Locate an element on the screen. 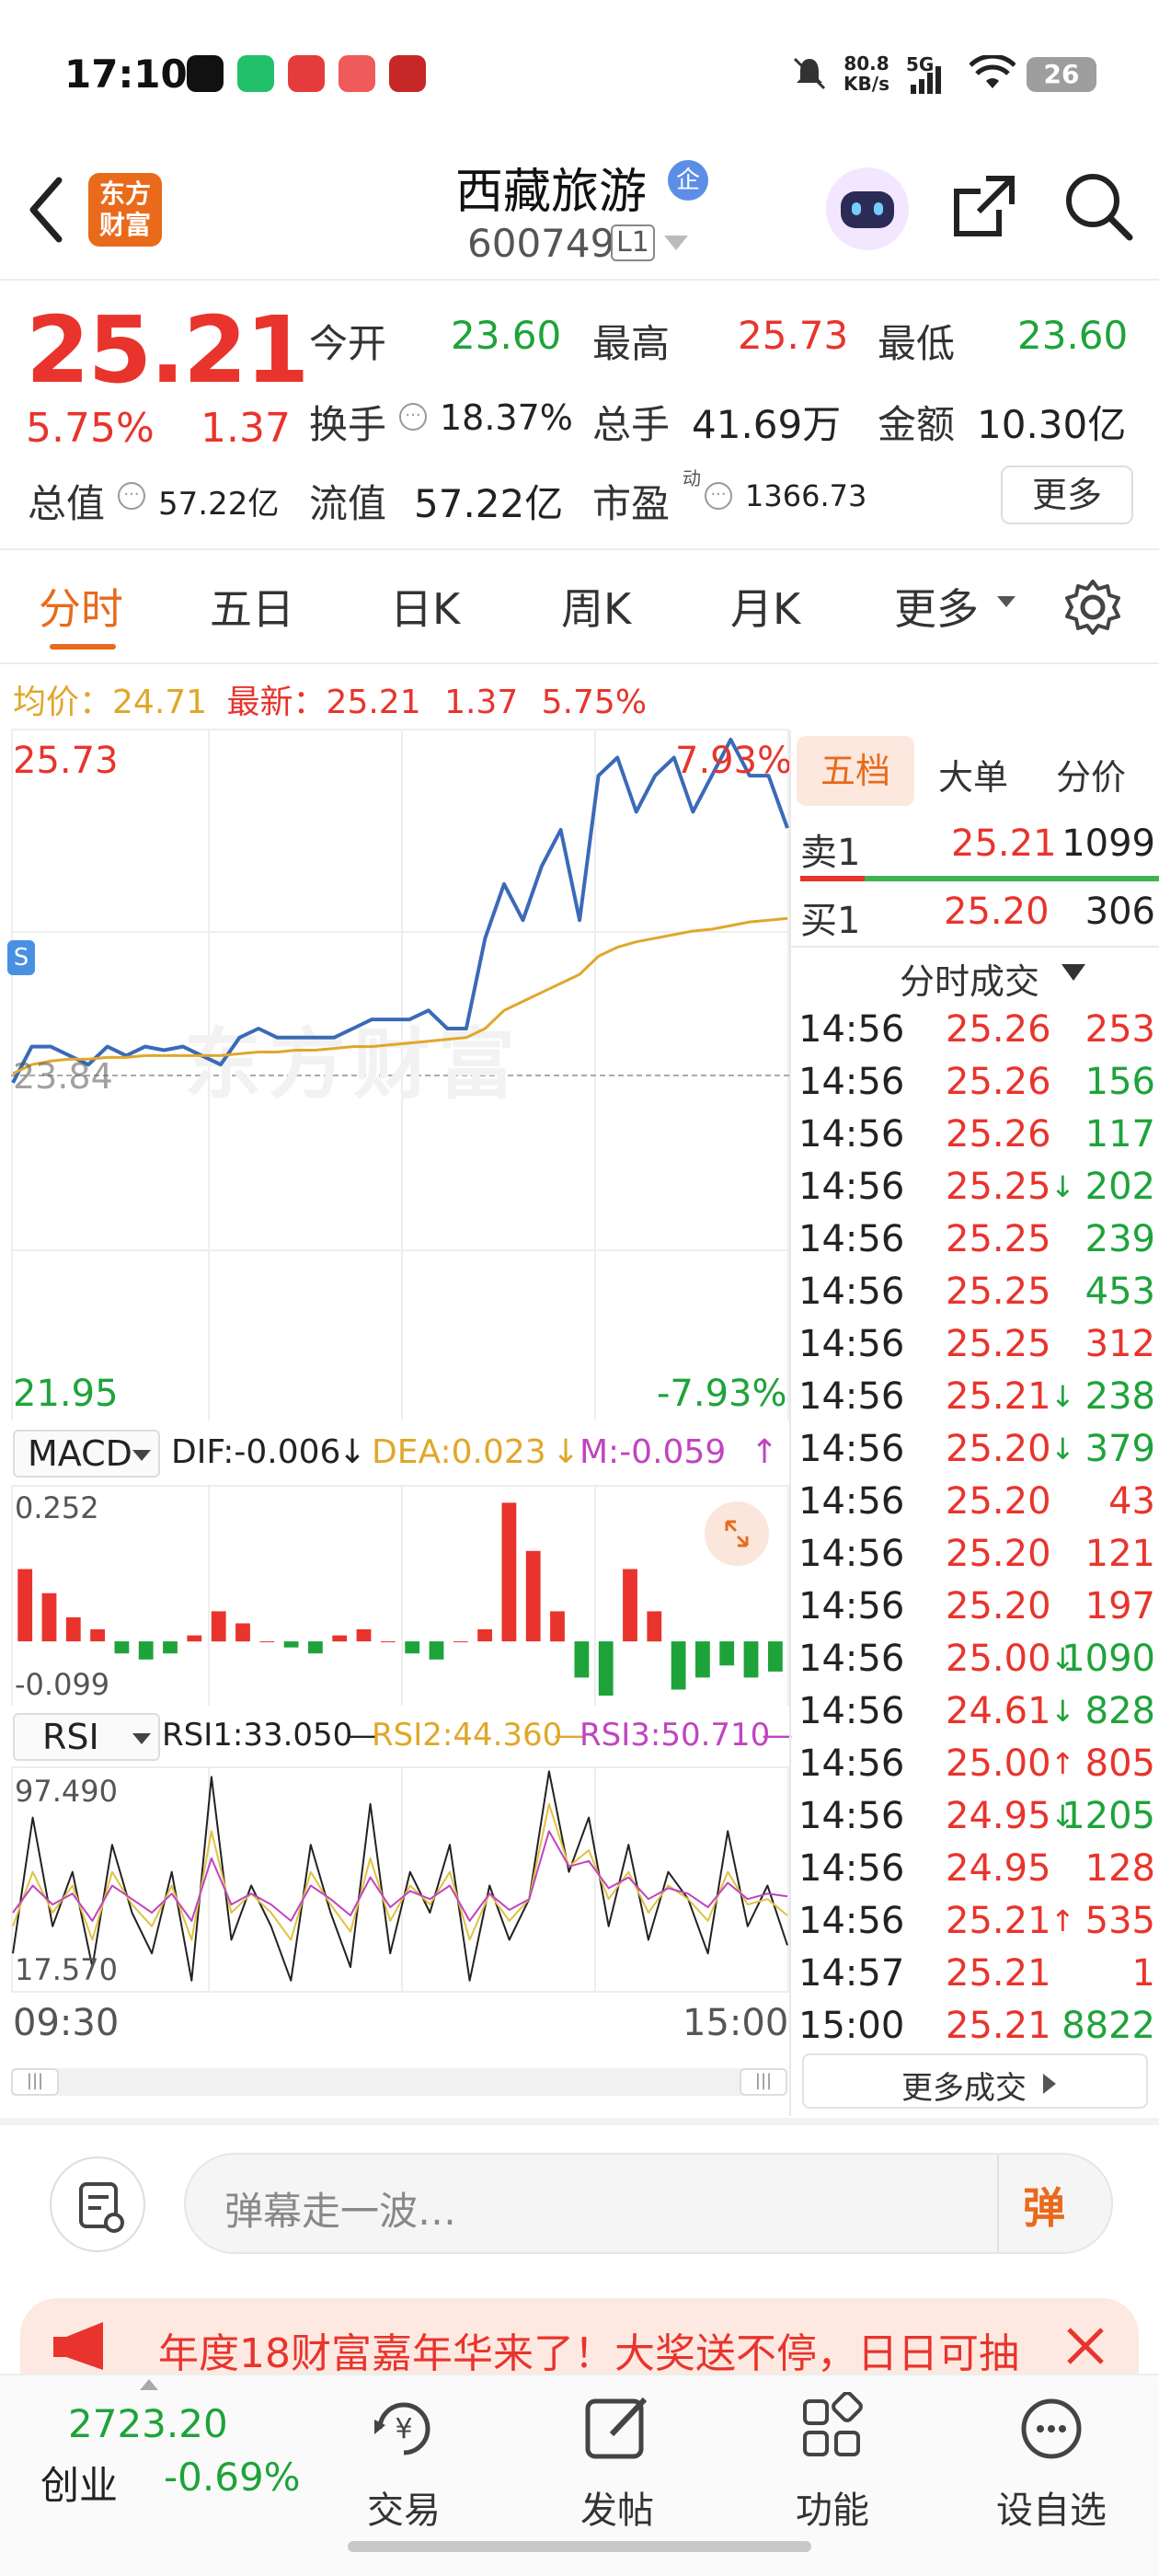 The image size is (1159, 2576). float-value: 57.22亿 is located at coordinates (489, 503).